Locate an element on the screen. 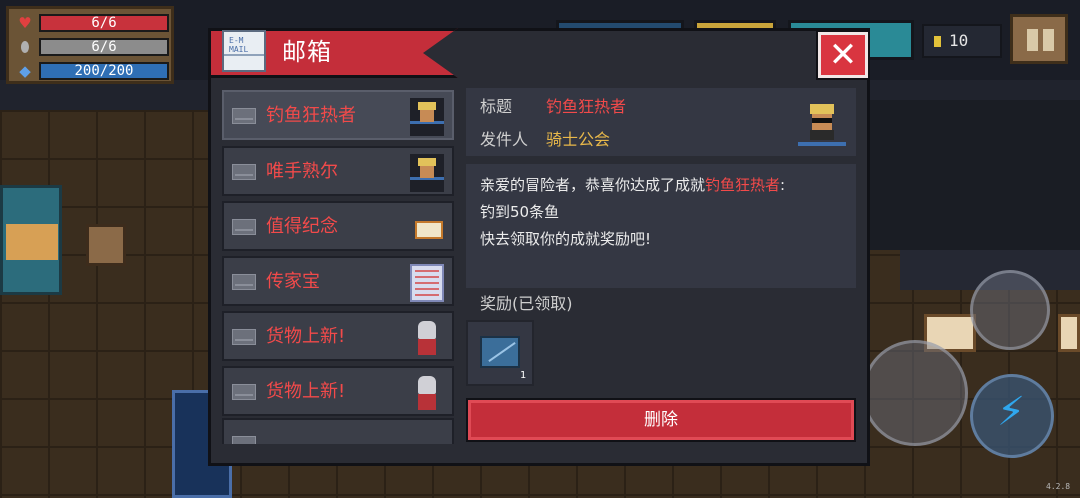 The width and height of the screenshot is (1080, 498). hp-value: 6/6 is located at coordinates (104, 23).